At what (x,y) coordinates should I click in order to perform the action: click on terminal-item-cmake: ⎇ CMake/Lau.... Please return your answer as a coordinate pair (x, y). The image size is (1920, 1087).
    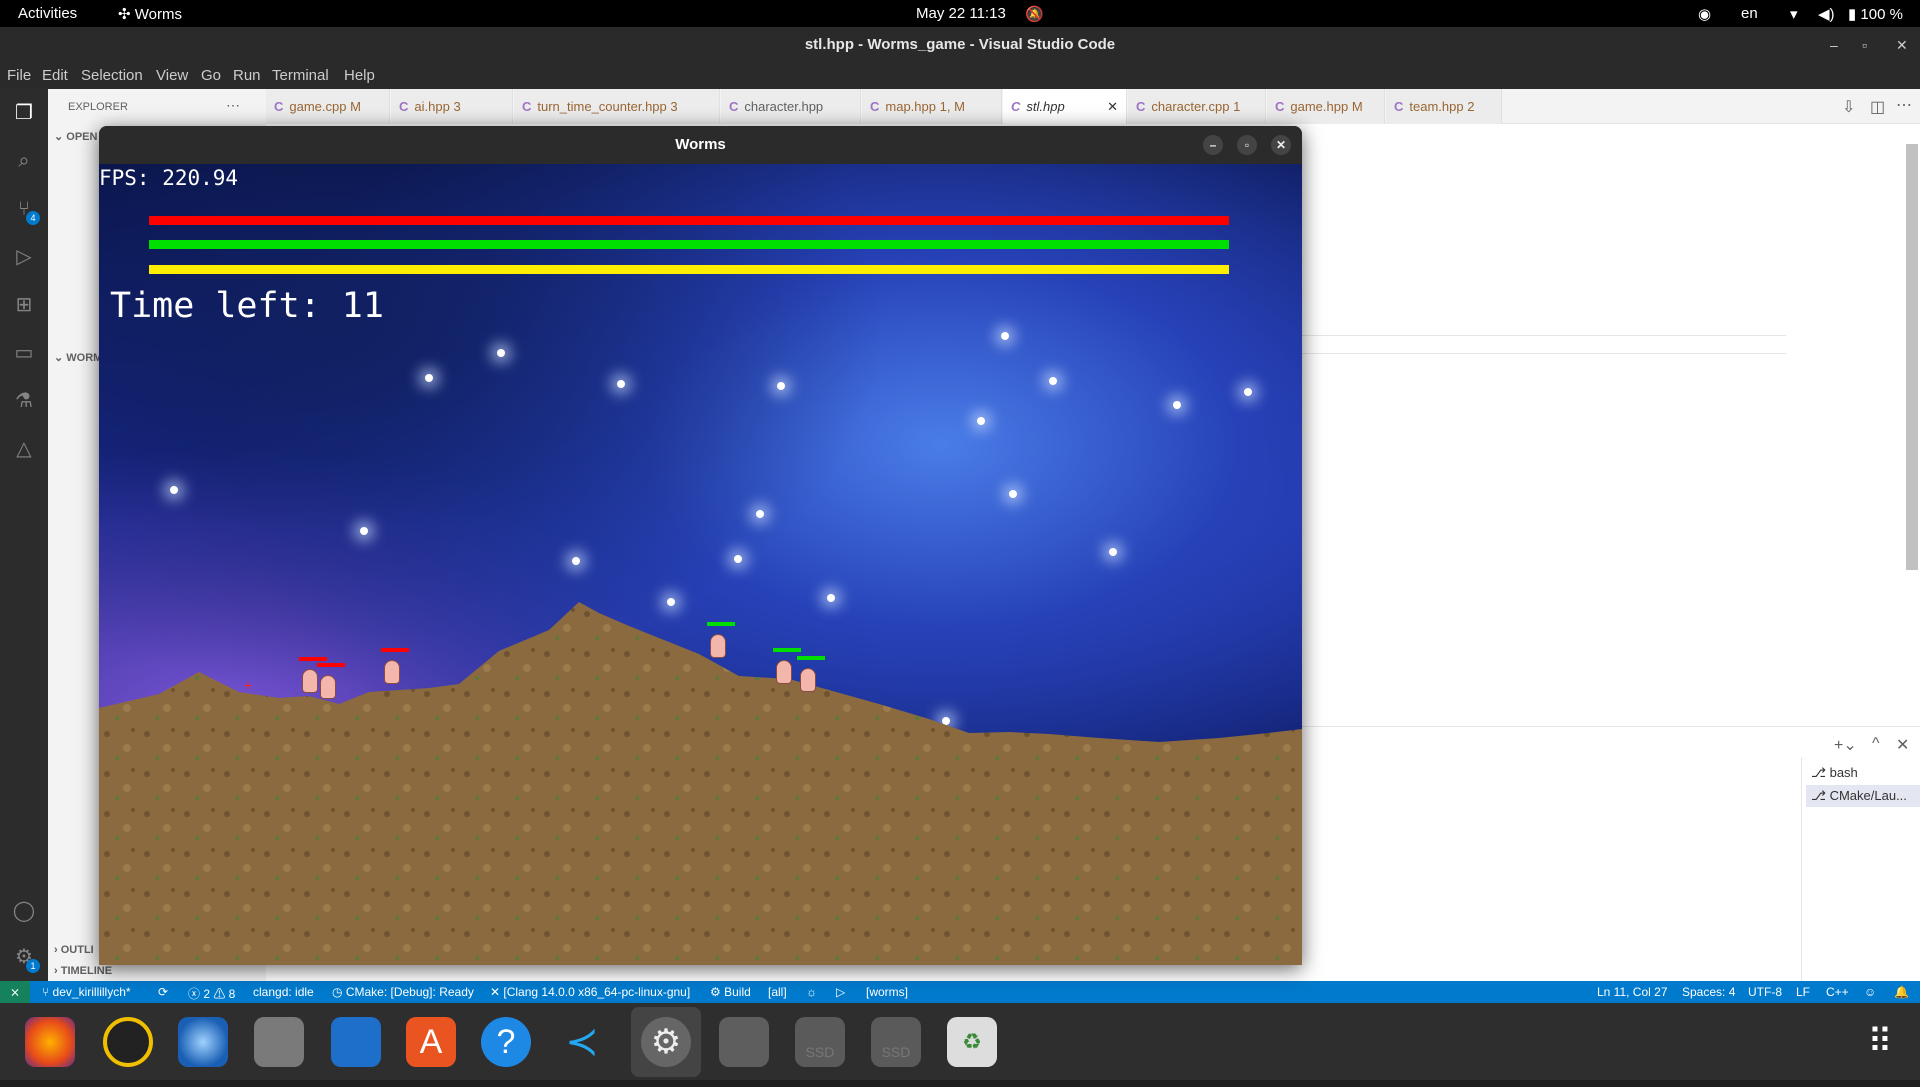
    Looking at the image, I should click on (1863, 796).